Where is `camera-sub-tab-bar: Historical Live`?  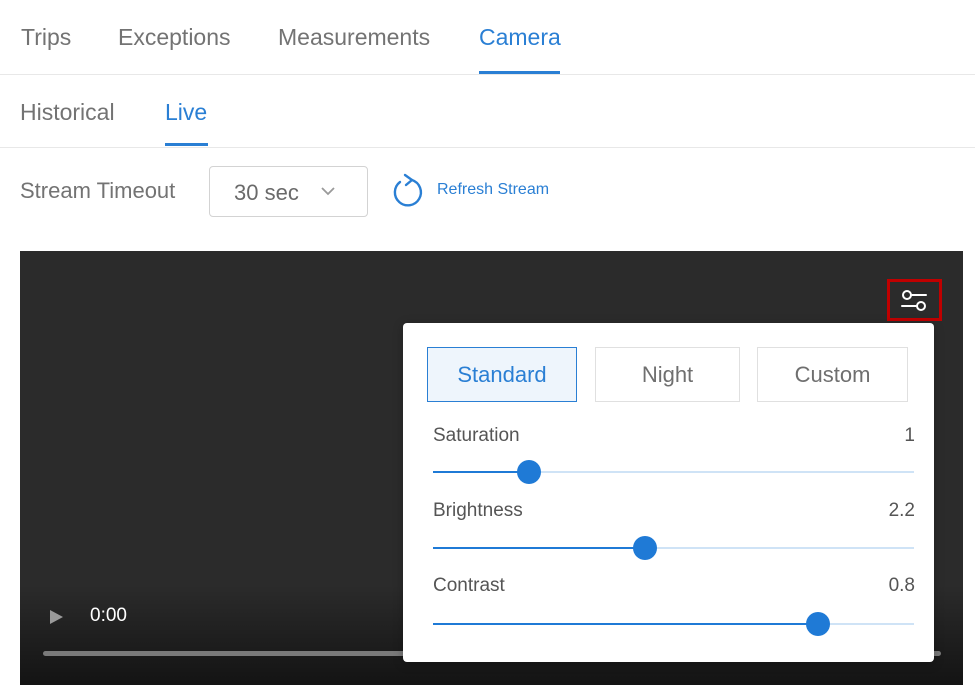
camera-sub-tab-bar: Historical Live is located at coordinates (487, 111).